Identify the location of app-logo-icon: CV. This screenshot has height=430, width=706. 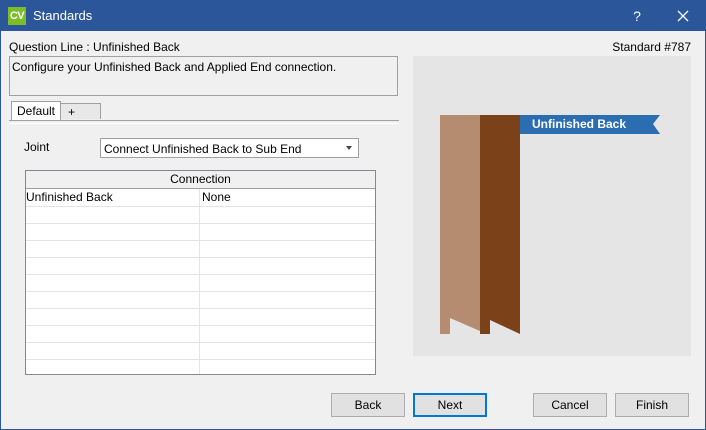
(17, 16).